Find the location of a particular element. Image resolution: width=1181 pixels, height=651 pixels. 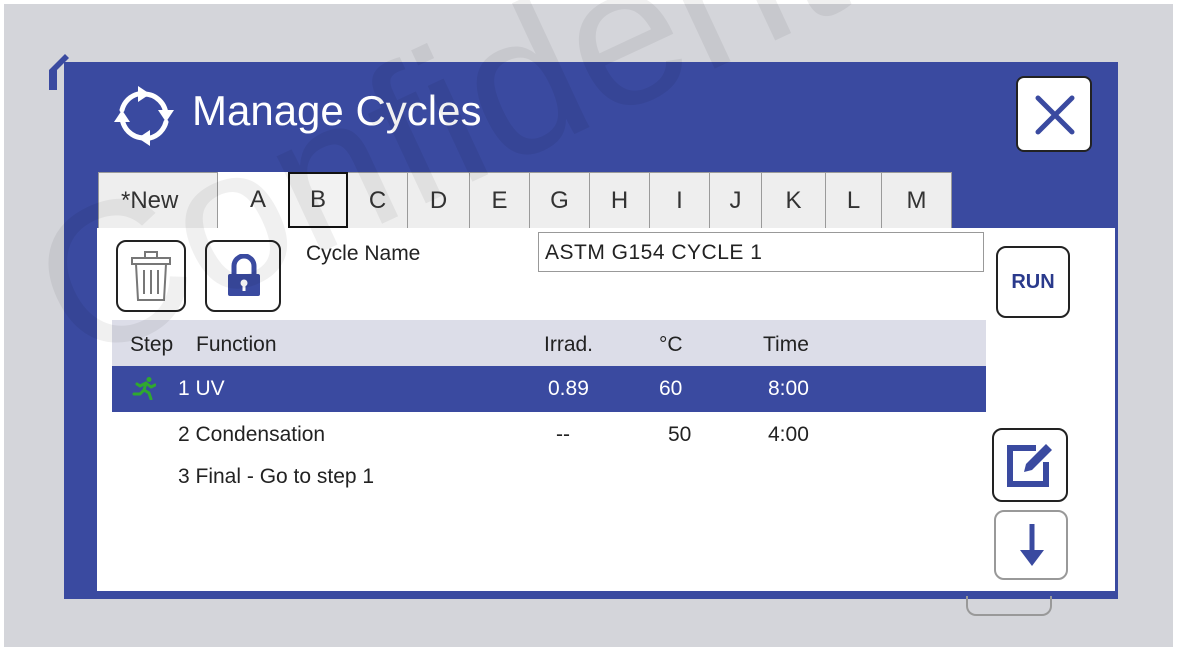

edit-icon is located at coordinates (1029, 465).